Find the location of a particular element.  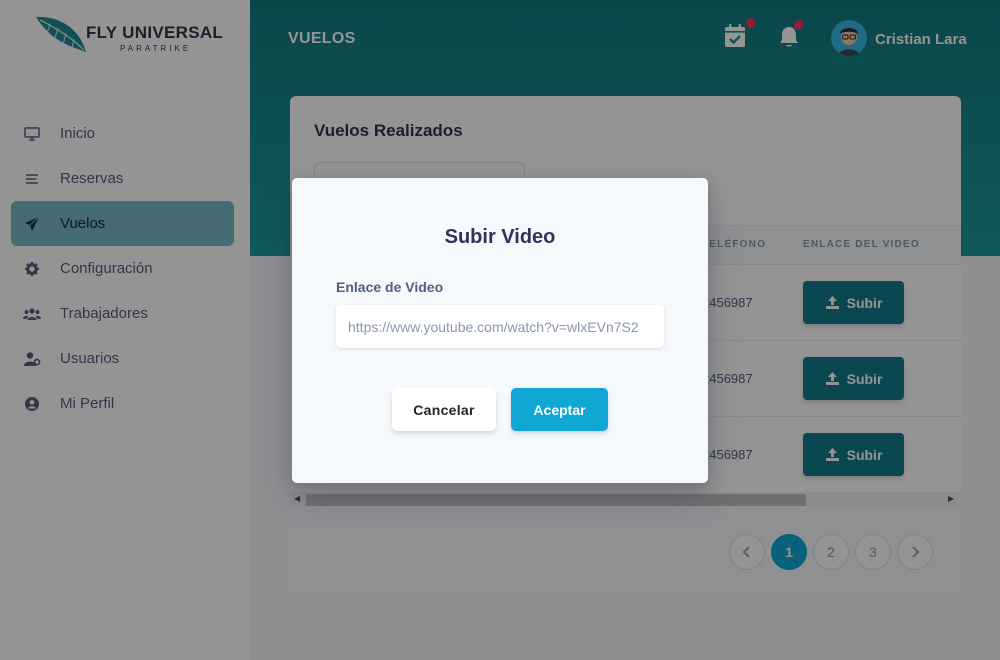

modal-title: Subir Video is located at coordinates (500, 237).